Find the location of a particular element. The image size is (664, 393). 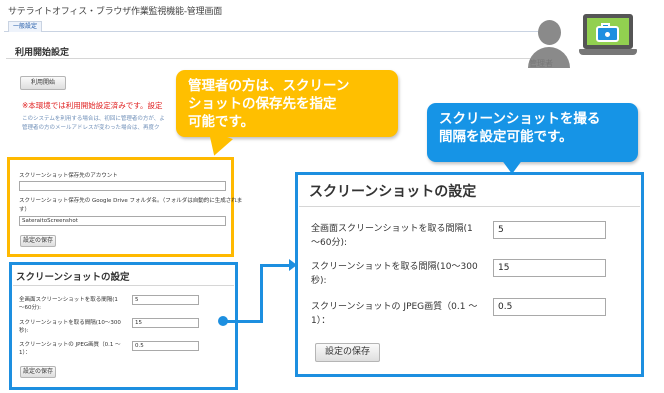

zoomed-jpeg-quality-label-line: スクリーンショットの JPEG画質（0.1 ～ is located at coordinates (394, 307).